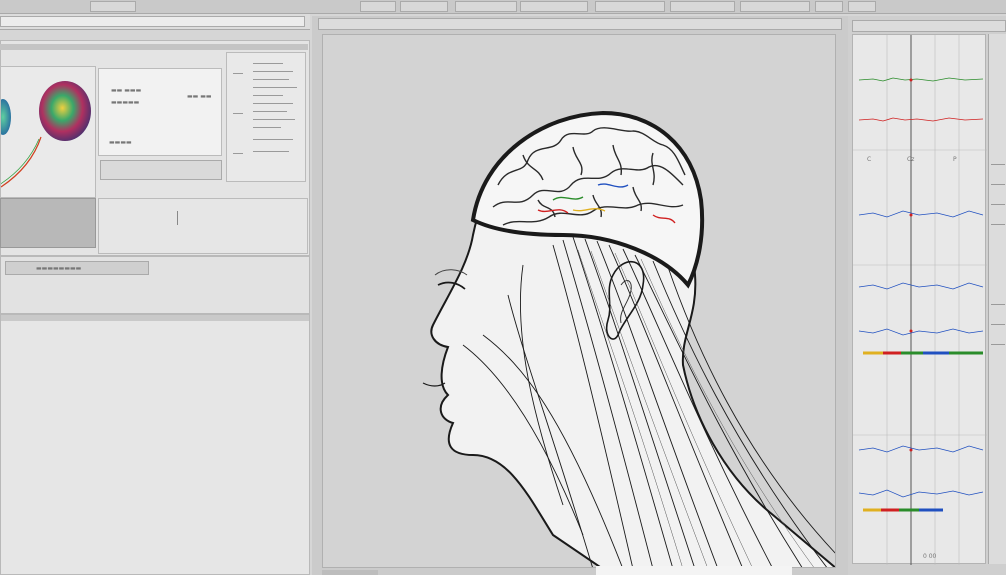 The height and width of the screenshot is (575, 1006). I want to click on left-status-bar: ▬▬▬▬▬▬▬▬, so click(155, 285).